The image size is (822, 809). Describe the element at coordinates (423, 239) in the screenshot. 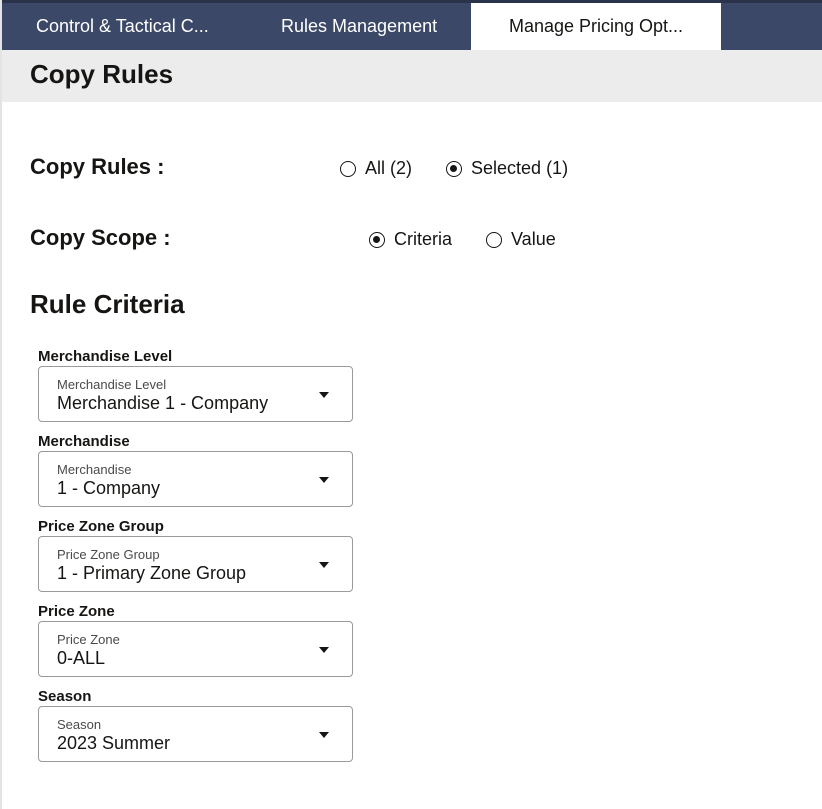

I see `radio-label: Criteria` at that location.